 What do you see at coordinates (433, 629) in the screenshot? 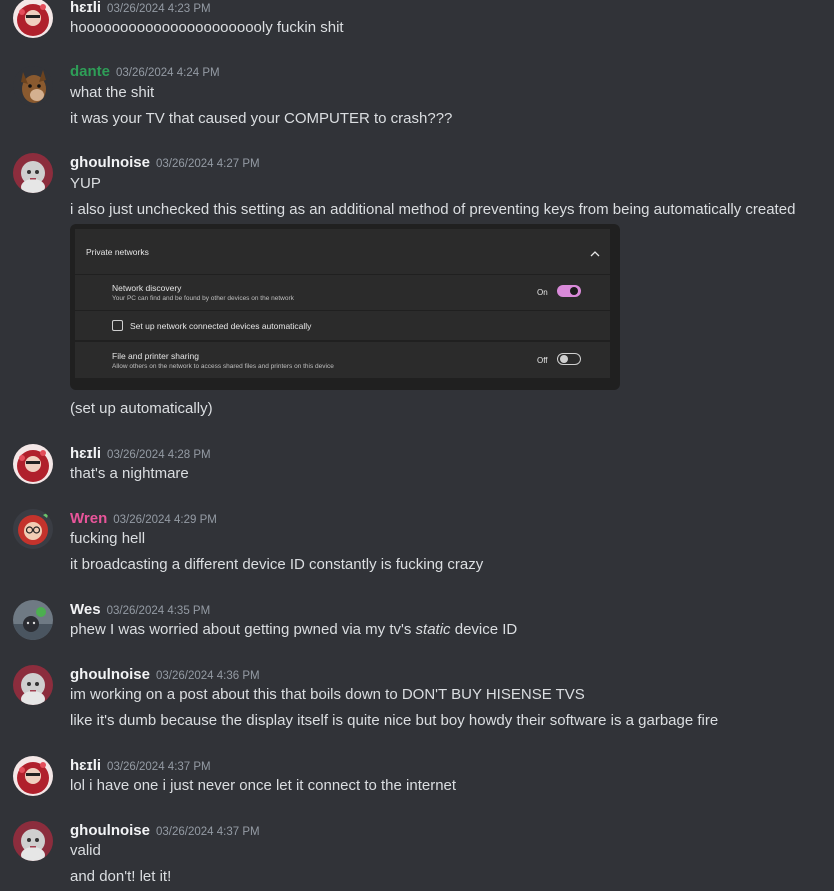
I see `emphasis-text: static` at bounding box center [433, 629].